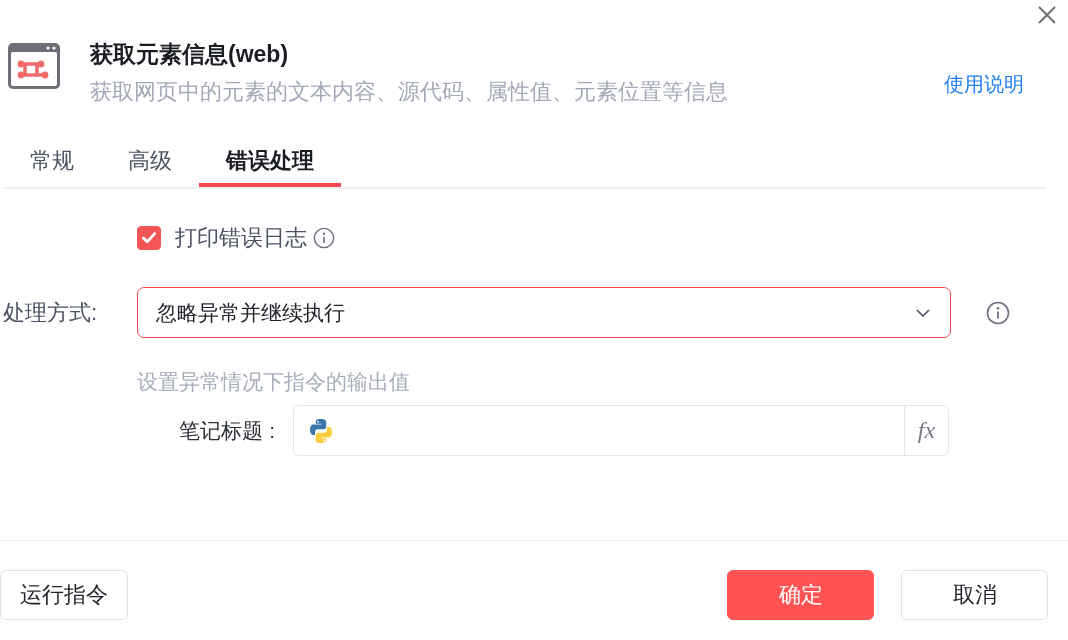 This screenshot has height=640, width=1068. What do you see at coordinates (52, 161) in the screenshot?
I see `tab: 常规` at bounding box center [52, 161].